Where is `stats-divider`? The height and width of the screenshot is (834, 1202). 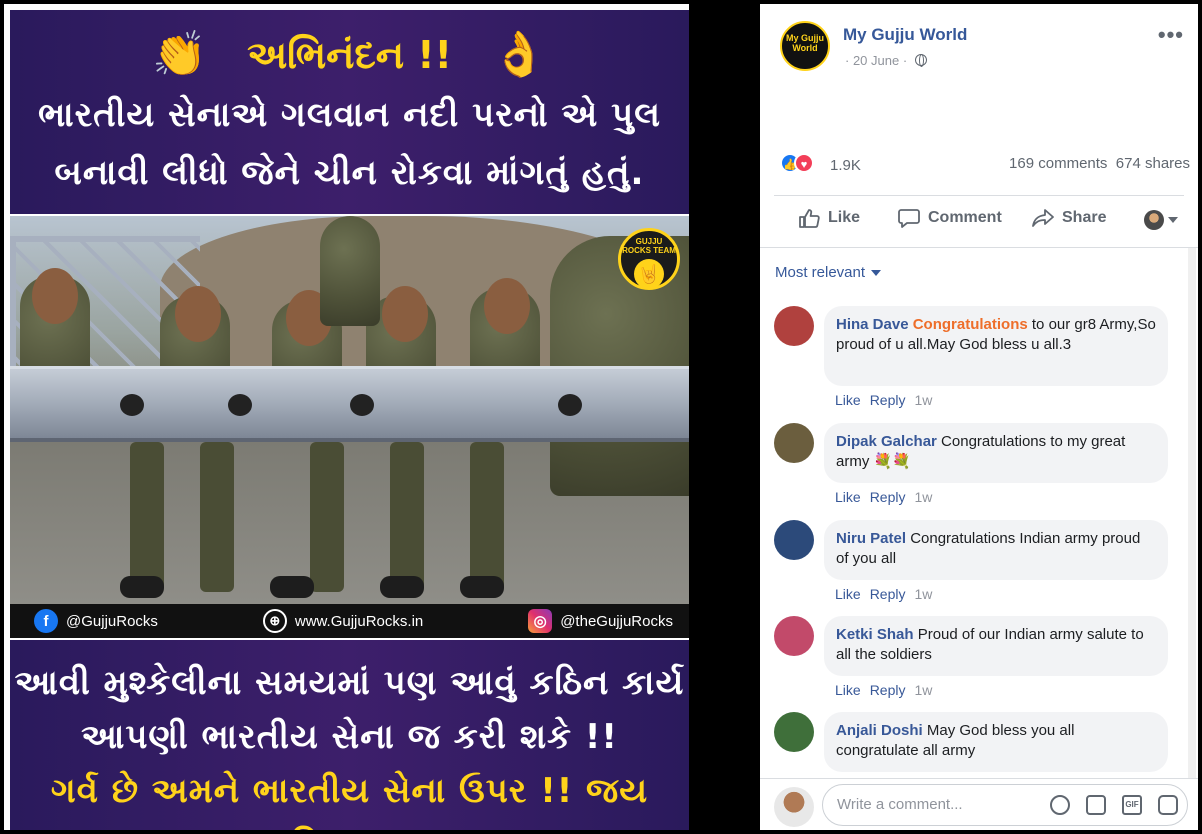
stats-divider is located at coordinates (979, 195).